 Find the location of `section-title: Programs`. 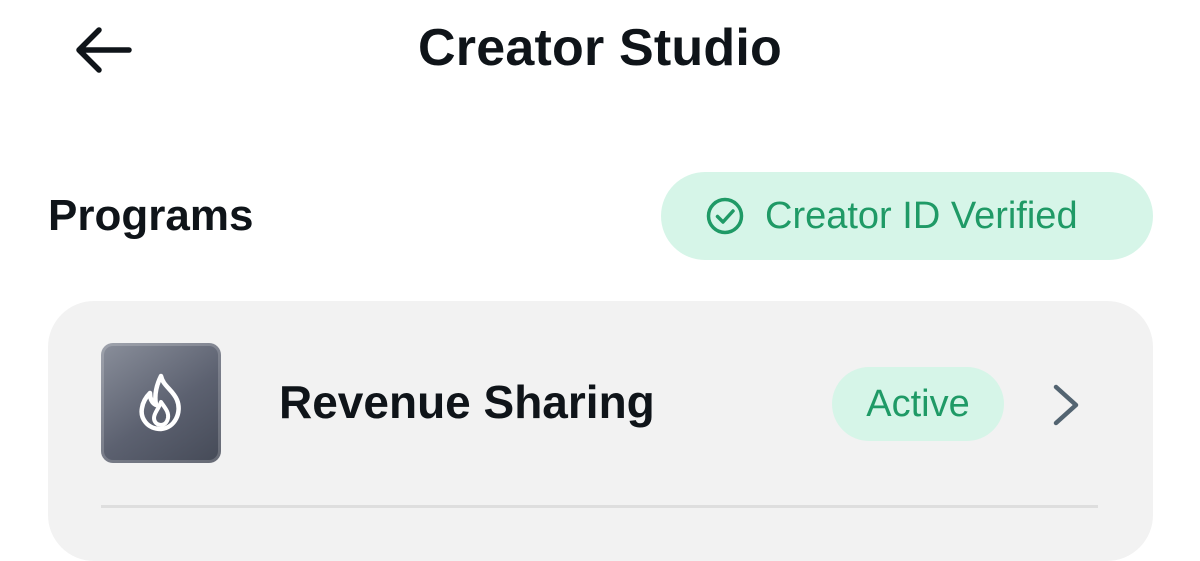

section-title: Programs is located at coordinates (151, 215).